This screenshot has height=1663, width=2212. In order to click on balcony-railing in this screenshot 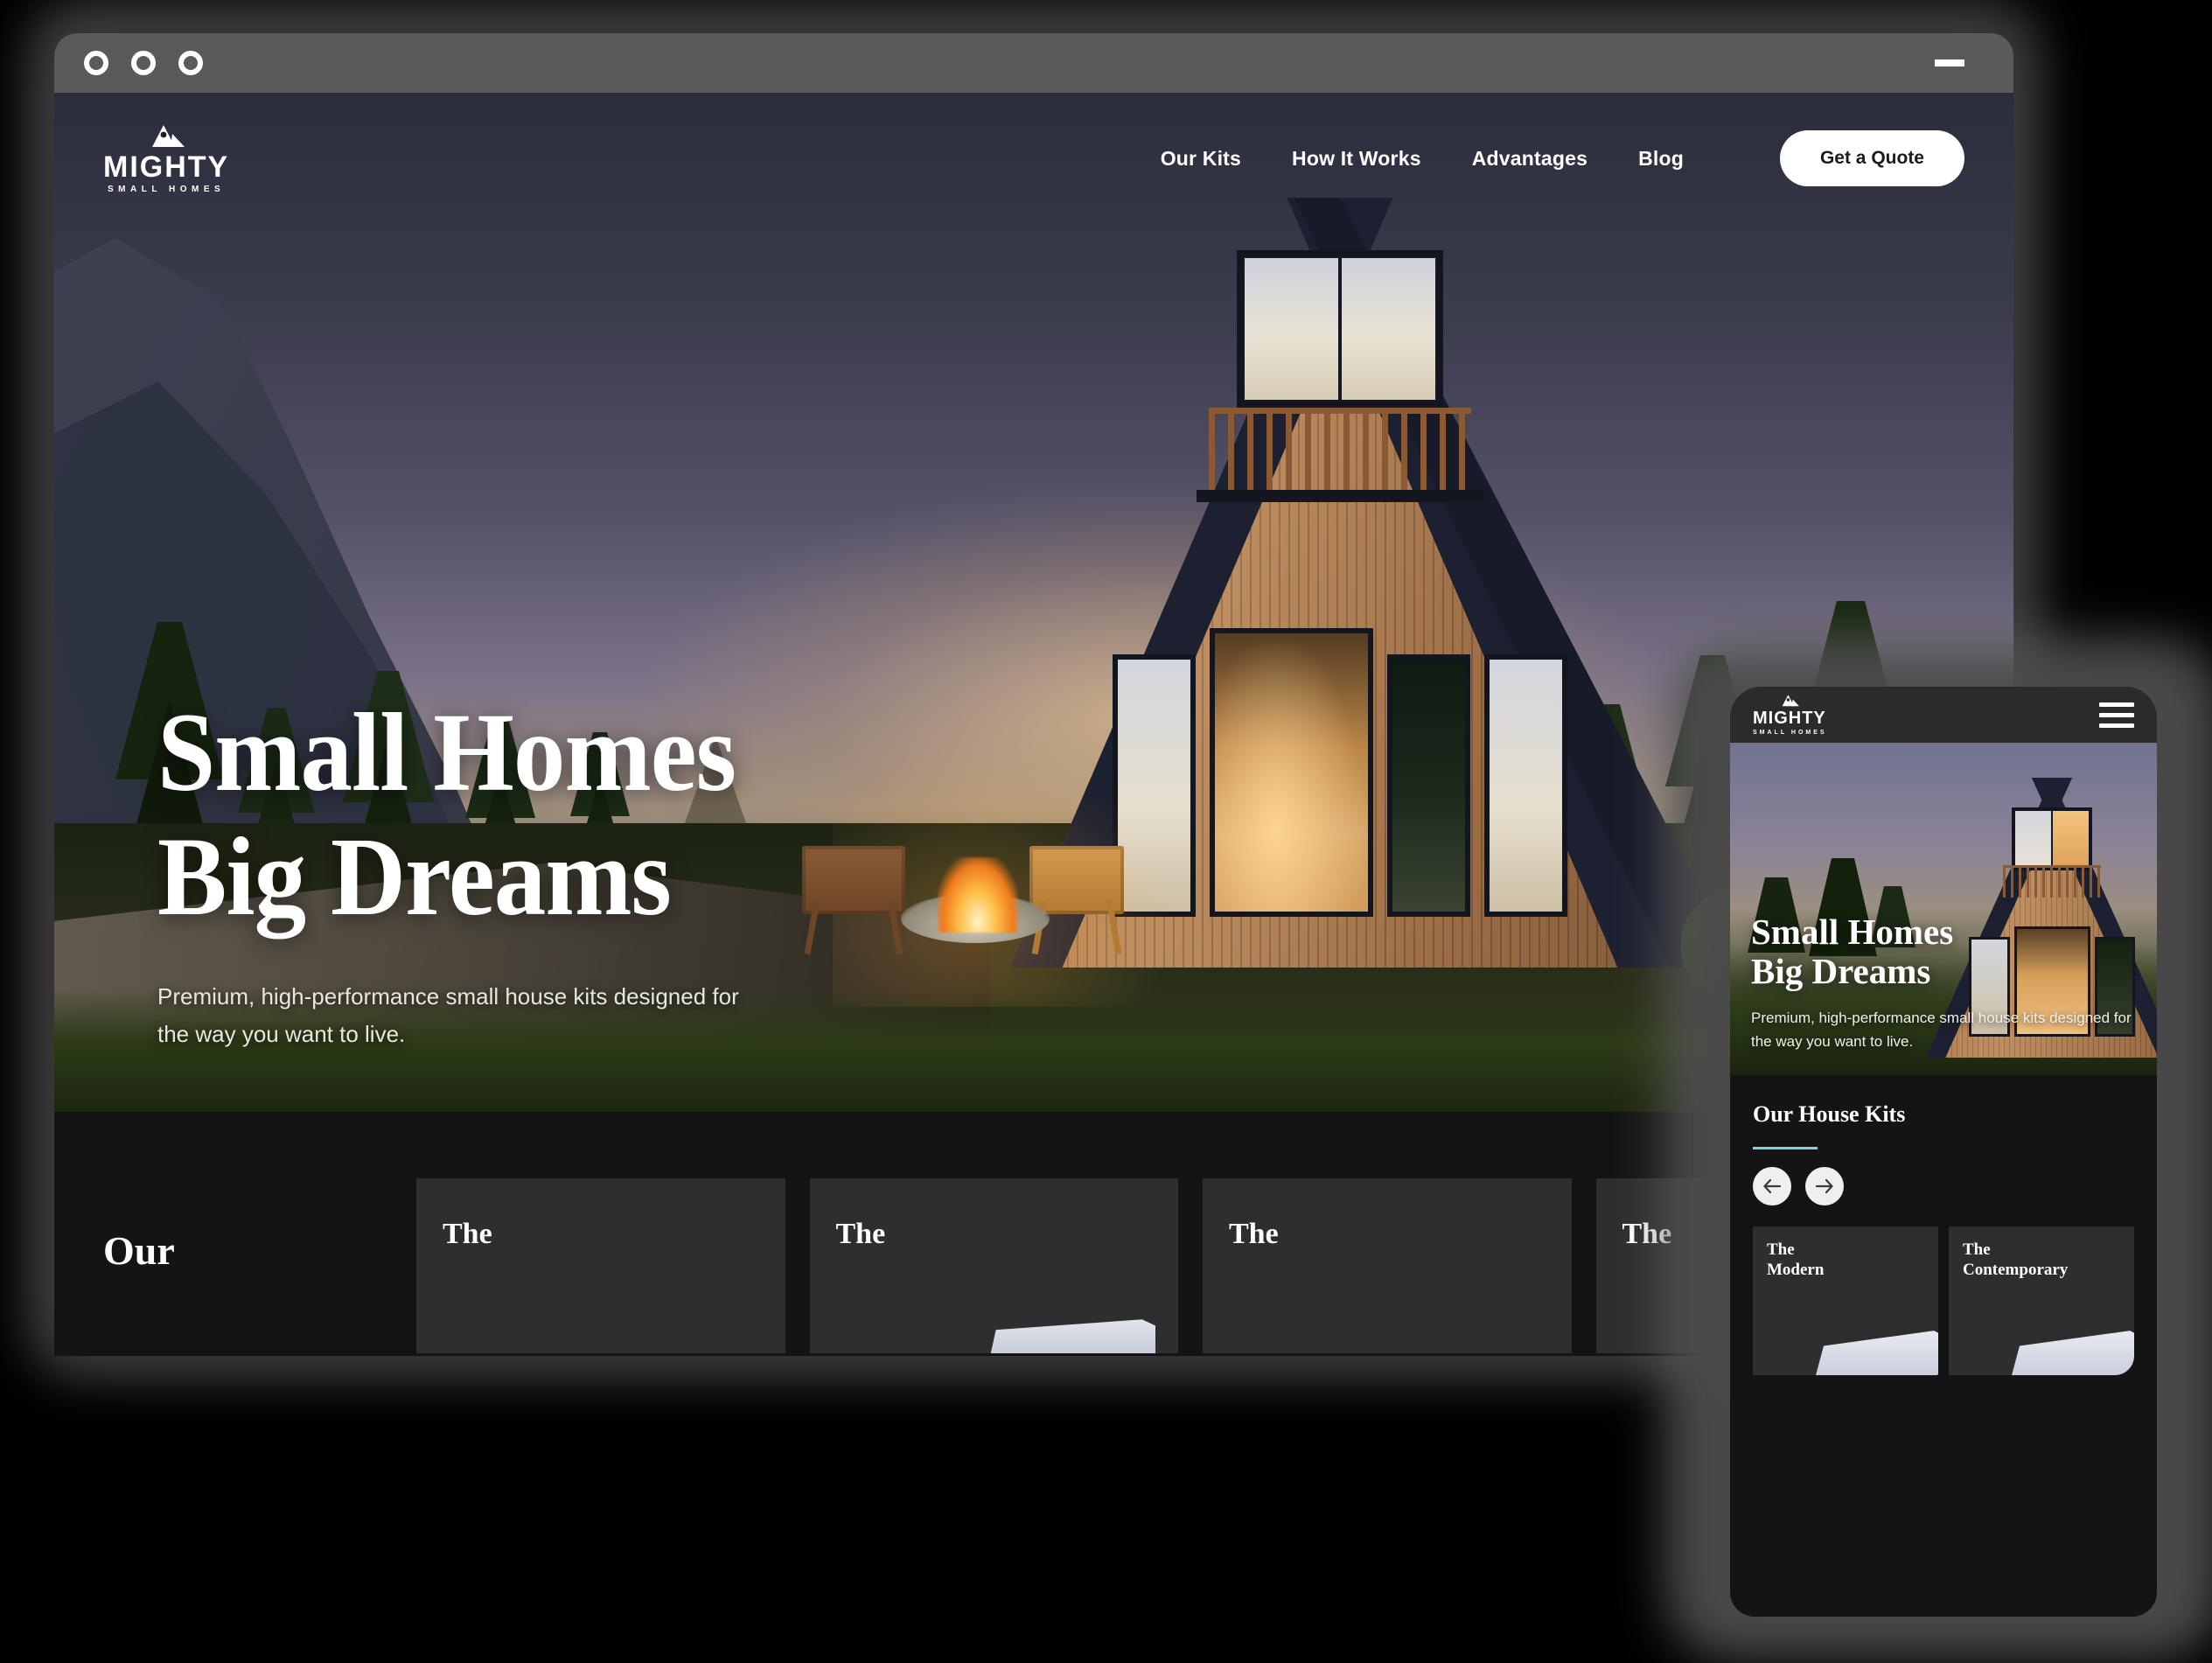, I will do `click(1340, 450)`.